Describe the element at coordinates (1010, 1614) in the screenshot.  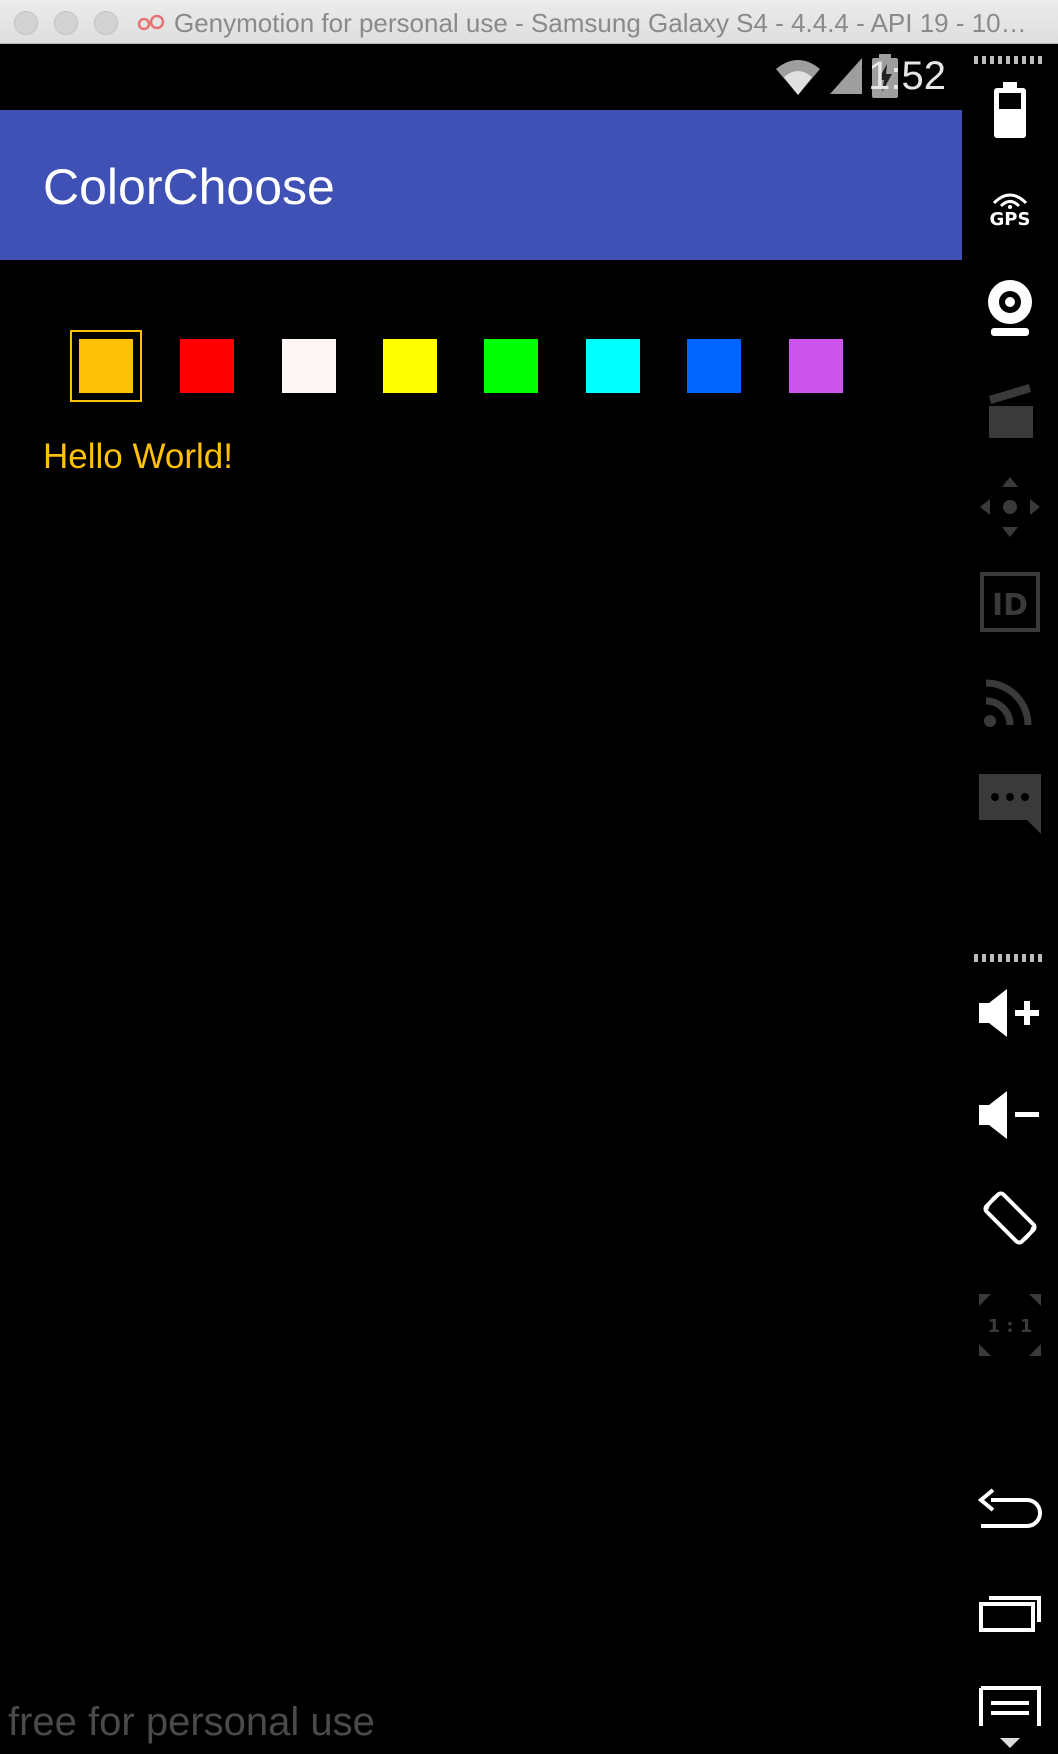
I see `recent-apps-icon` at that location.